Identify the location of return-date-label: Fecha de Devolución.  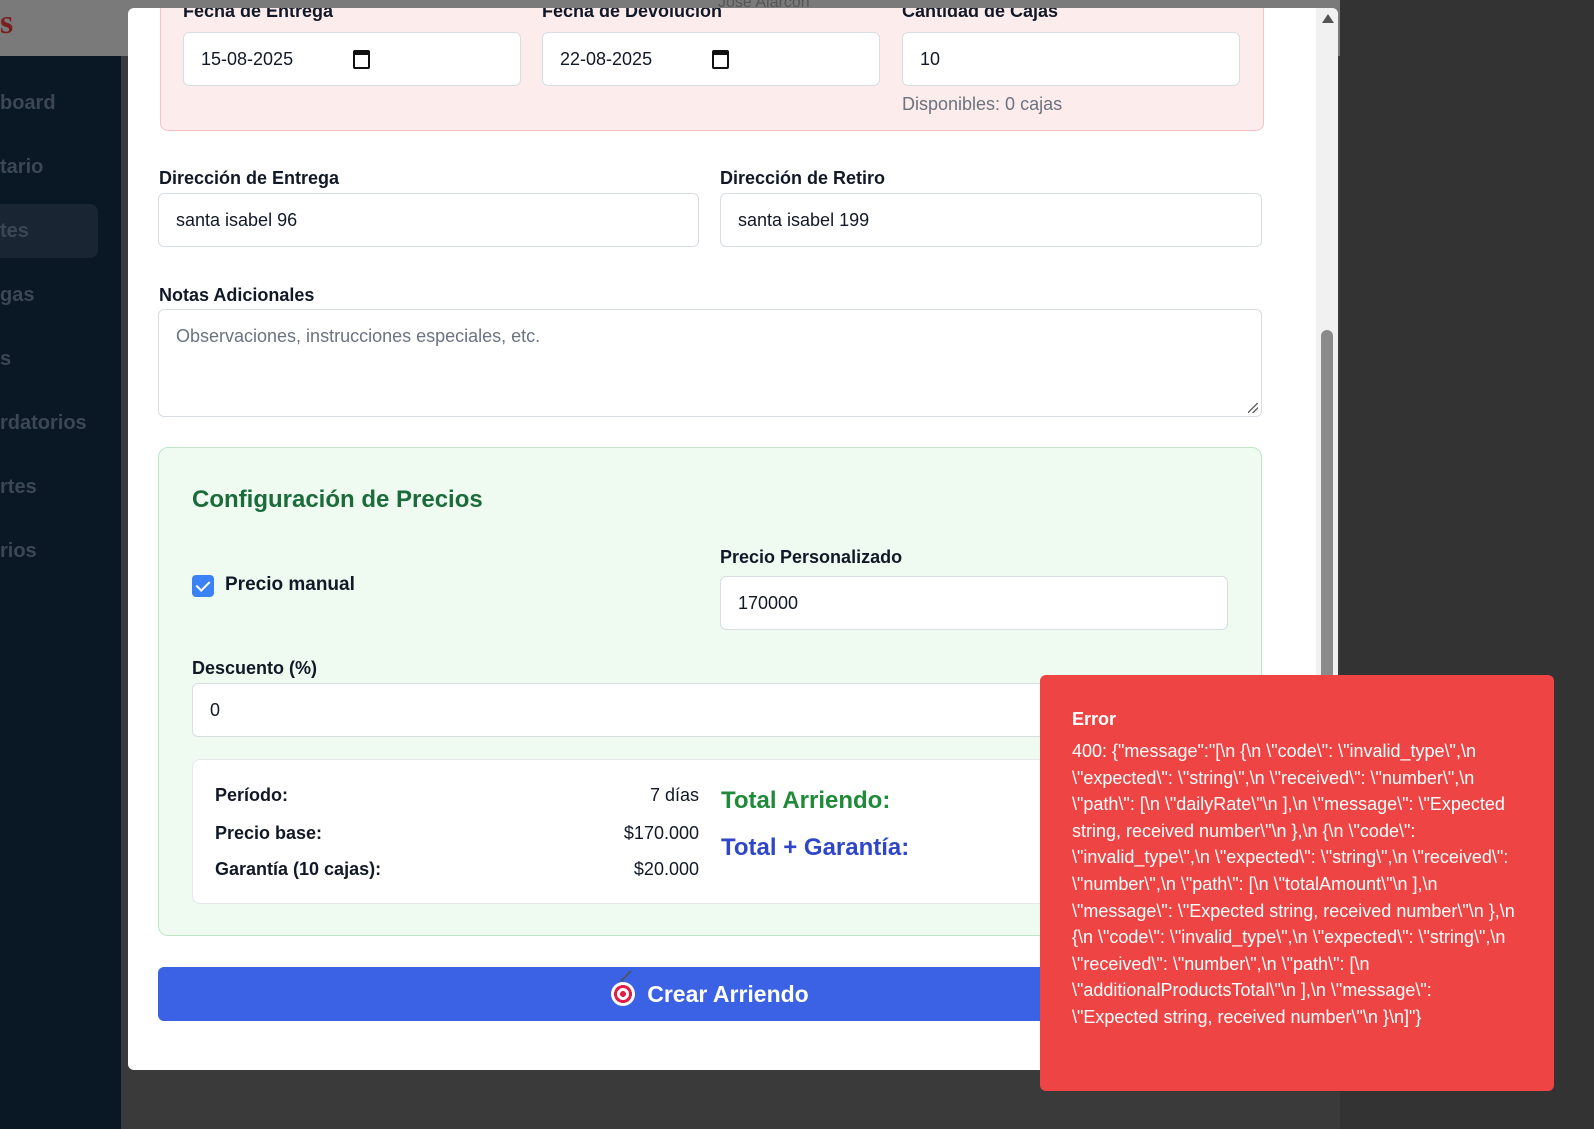
(632, 14).